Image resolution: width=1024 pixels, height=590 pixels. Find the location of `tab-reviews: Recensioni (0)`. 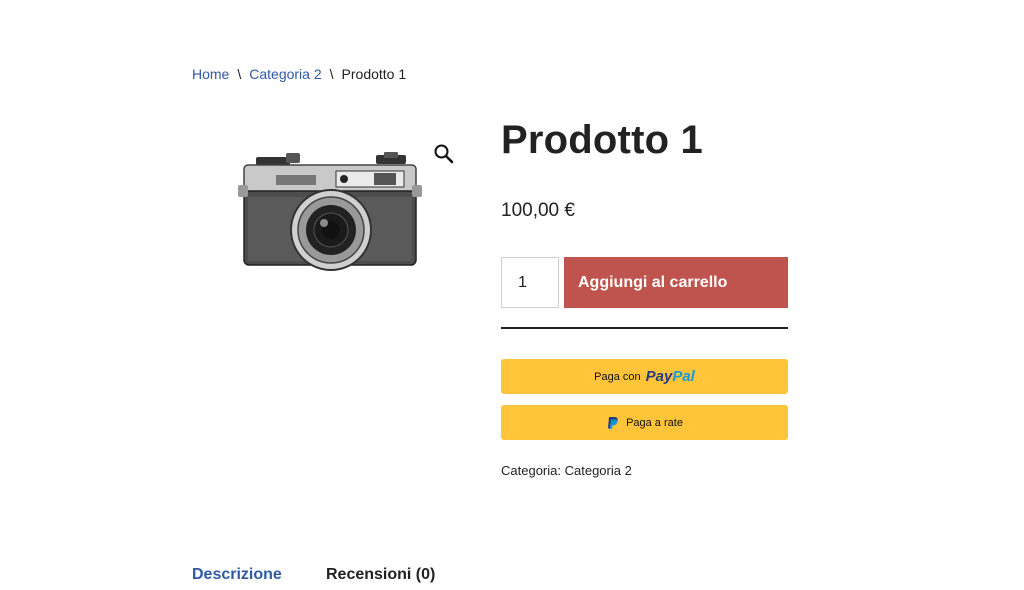

tab-reviews: Recensioni (0) is located at coordinates (380, 575).